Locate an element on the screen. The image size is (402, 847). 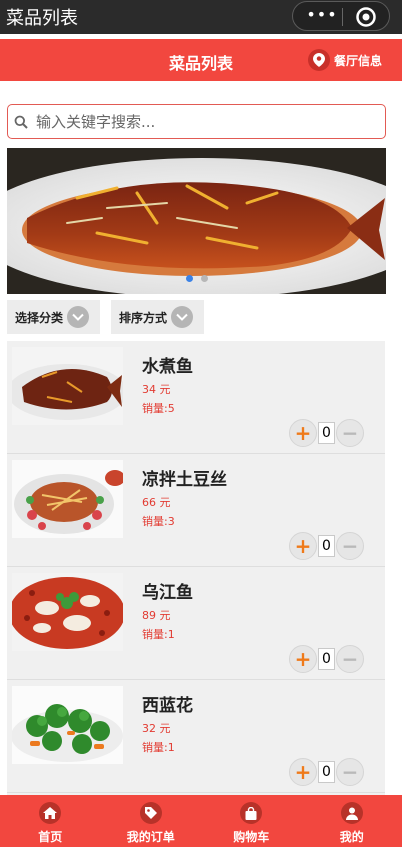
dish-sales: 销量:5 is located at coordinates (158, 408).